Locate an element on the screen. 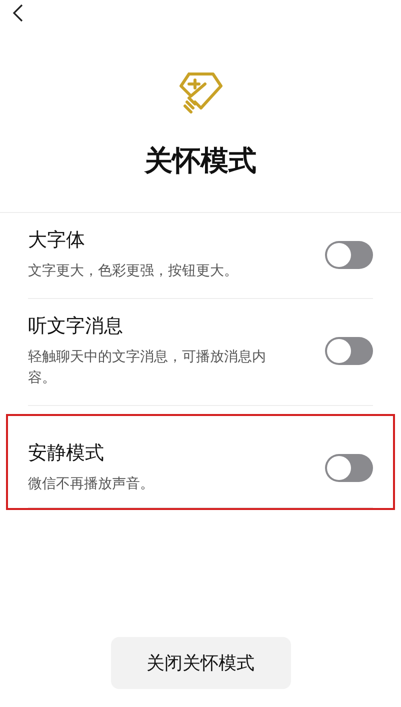 This screenshot has height=707, width=401. setting-label: 大字体 is located at coordinates (57, 240).